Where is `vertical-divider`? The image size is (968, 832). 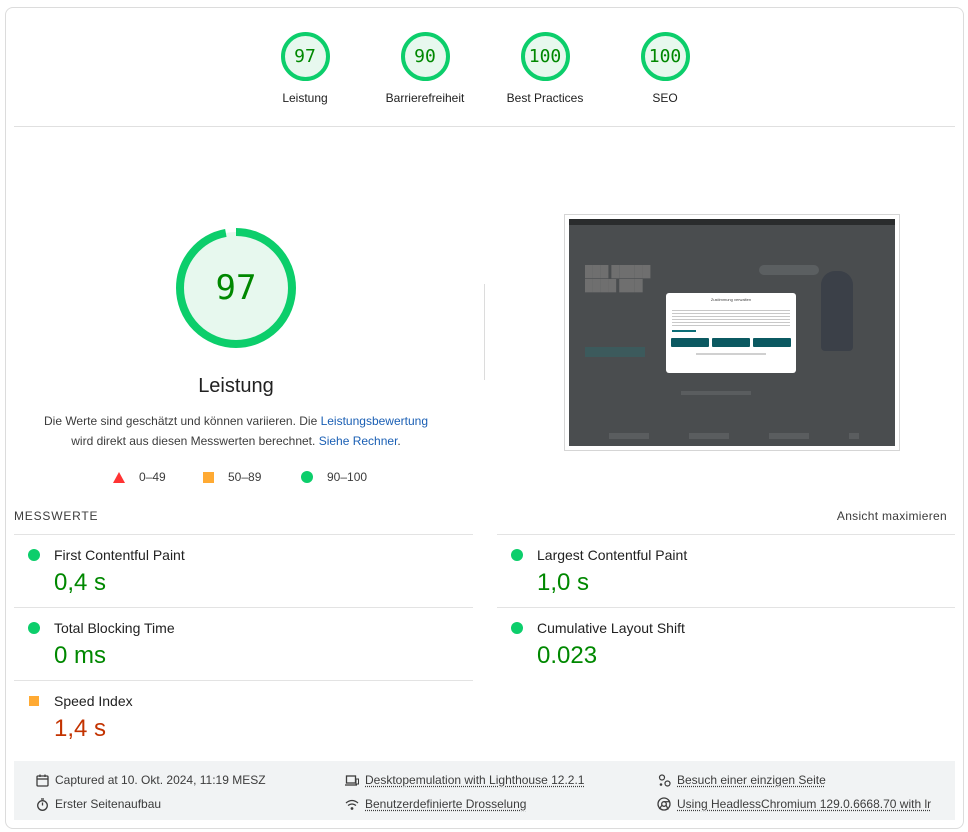
vertical-divider is located at coordinates (484, 332).